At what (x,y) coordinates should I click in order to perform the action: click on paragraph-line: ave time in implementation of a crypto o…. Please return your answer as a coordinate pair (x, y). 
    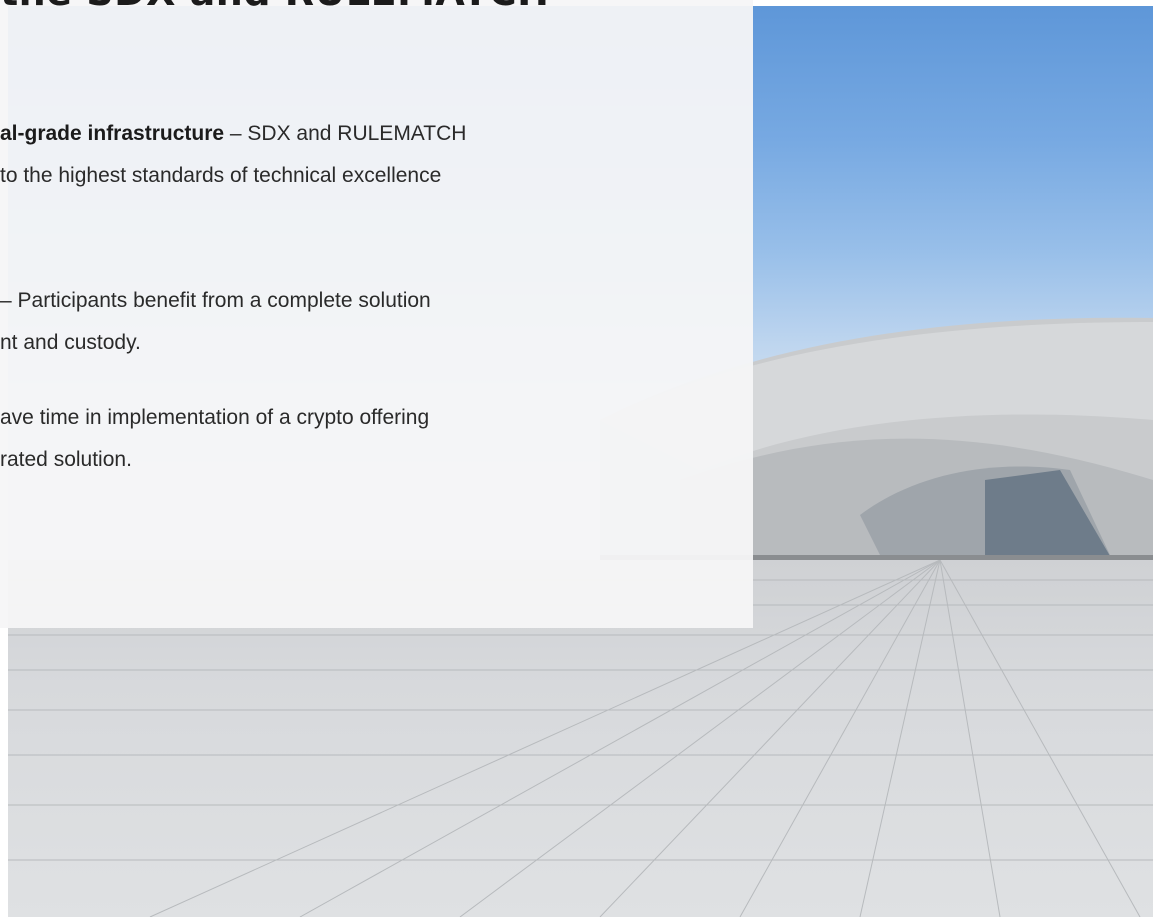
    Looking at the image, I should click on (321, 418).